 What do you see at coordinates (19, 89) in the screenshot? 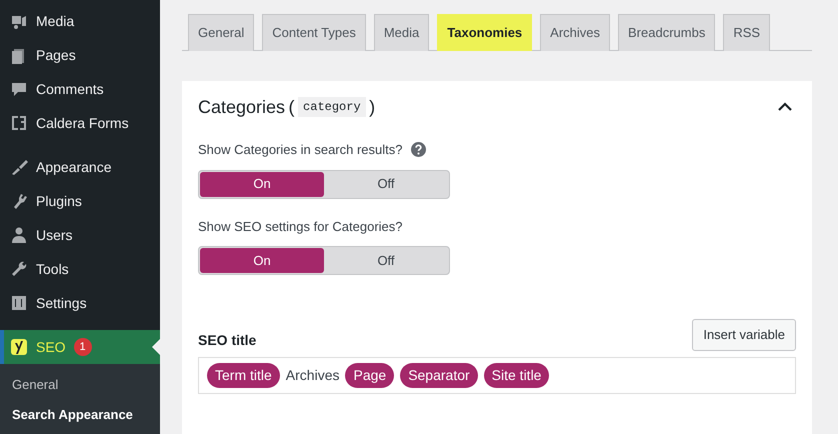
I see `speech-bubble-icon` at bounding box center [19, 89].